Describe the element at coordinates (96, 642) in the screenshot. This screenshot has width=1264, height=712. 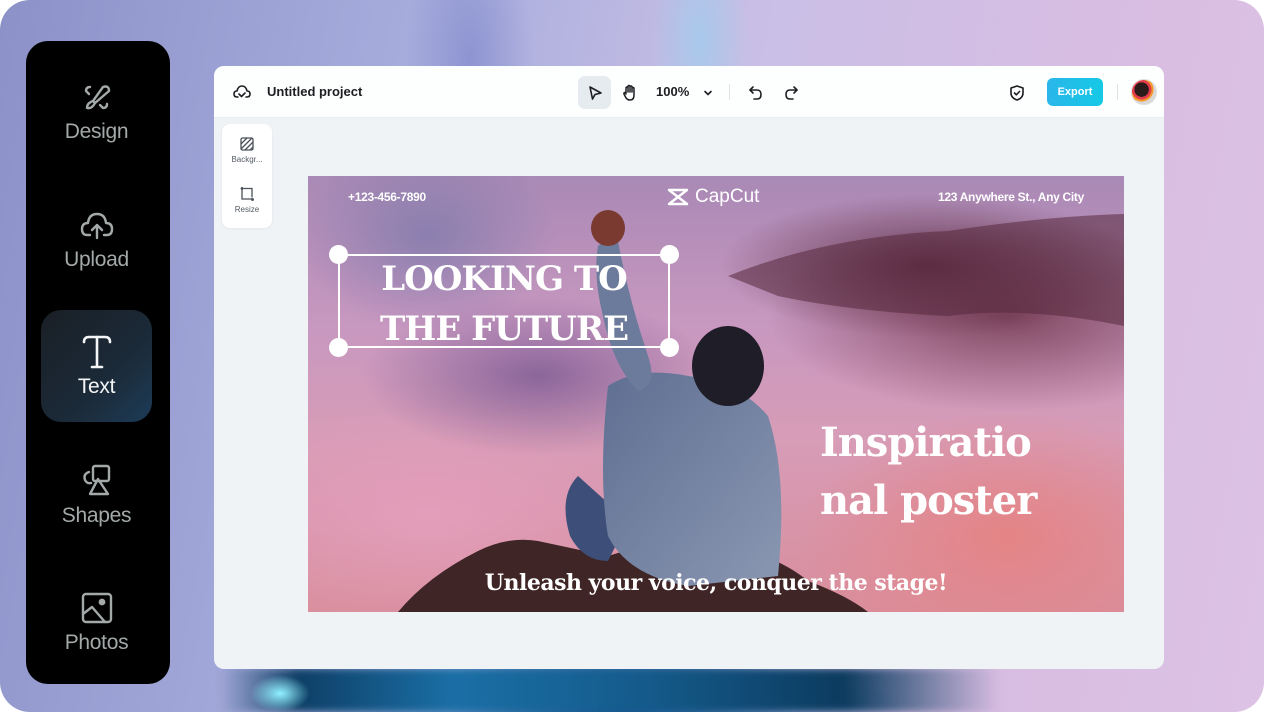
I see `sidebar-item-label: Photos` at that location.